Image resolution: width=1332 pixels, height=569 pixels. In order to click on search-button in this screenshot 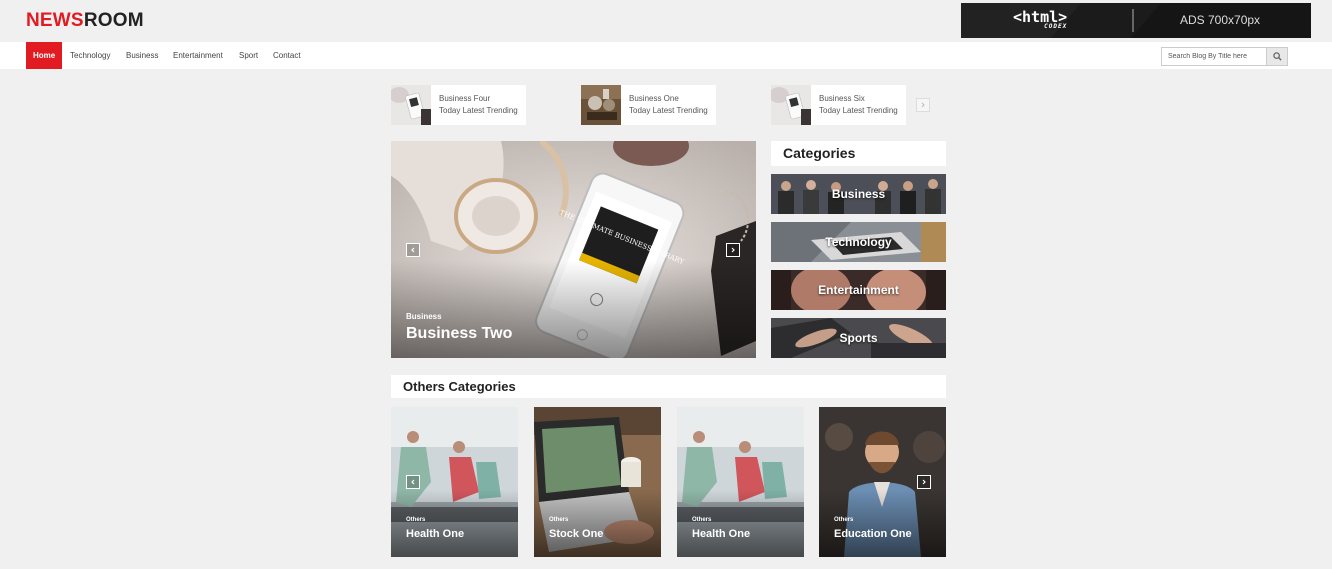, I will do `click(1276, 56)`.